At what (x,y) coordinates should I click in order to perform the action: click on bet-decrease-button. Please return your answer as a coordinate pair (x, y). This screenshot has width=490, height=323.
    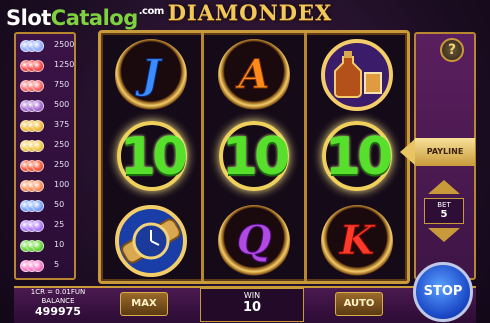
    Looking at the image, I should click on (444, 235).